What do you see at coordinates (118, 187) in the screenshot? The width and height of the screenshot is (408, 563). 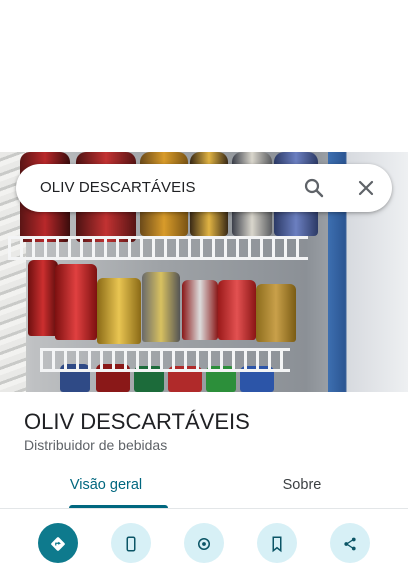 I see `search-input: OLIV DESCARTÁVEIS` at bounding box center [118, 187].